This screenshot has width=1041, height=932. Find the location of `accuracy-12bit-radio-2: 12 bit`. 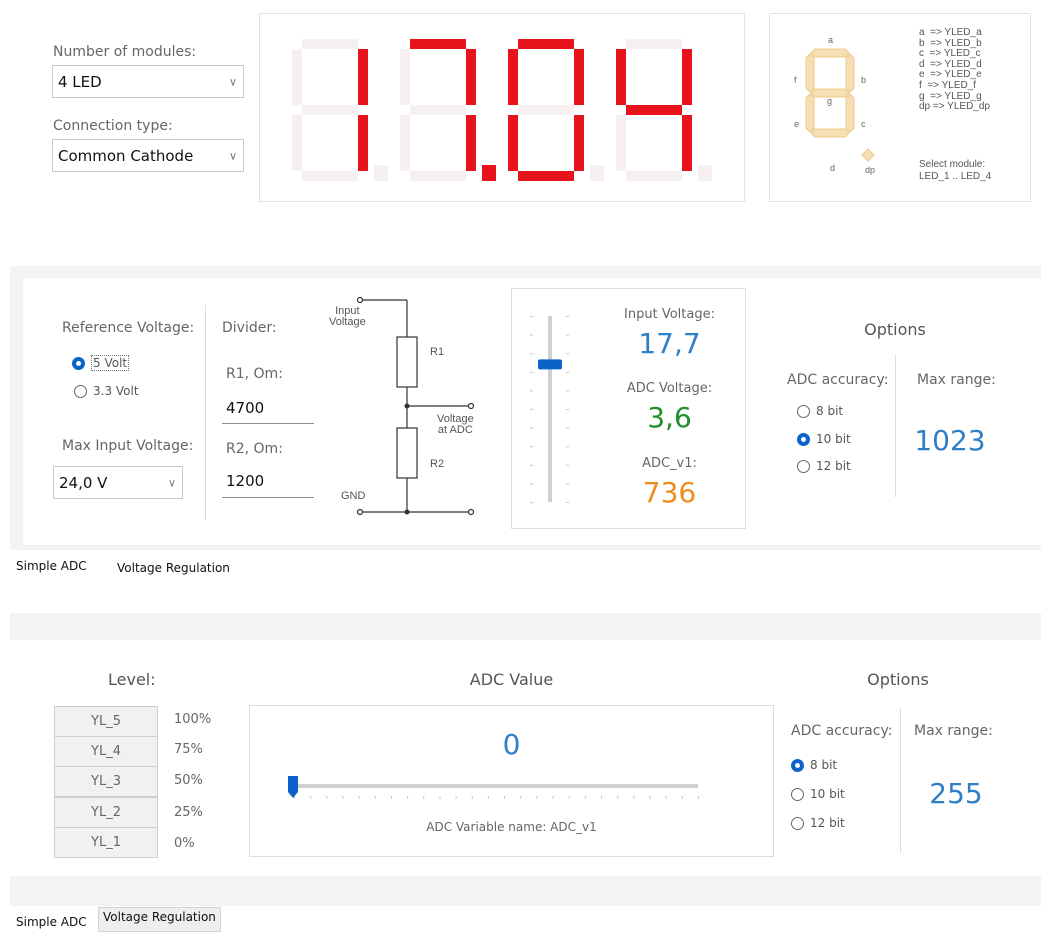

accuracy-12bit-radio-2: 12 bit is located at coordinates (818, 823).